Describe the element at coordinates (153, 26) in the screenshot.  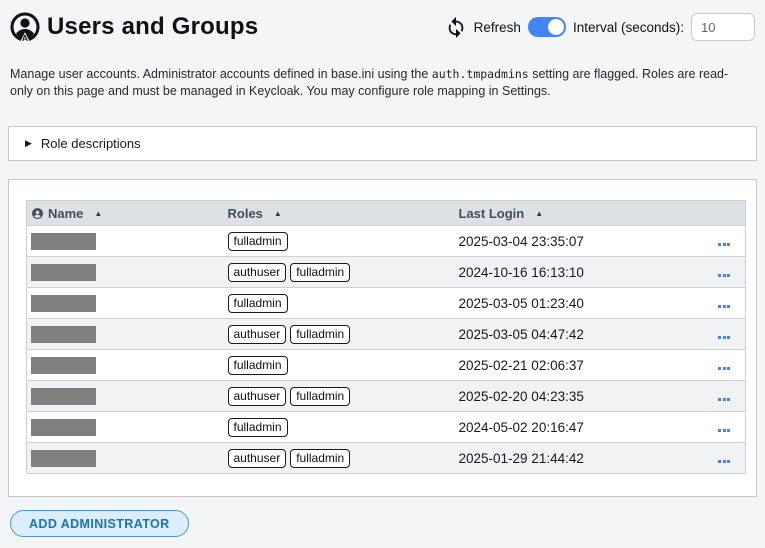
I see `page-title: Users and Groups` at that location.